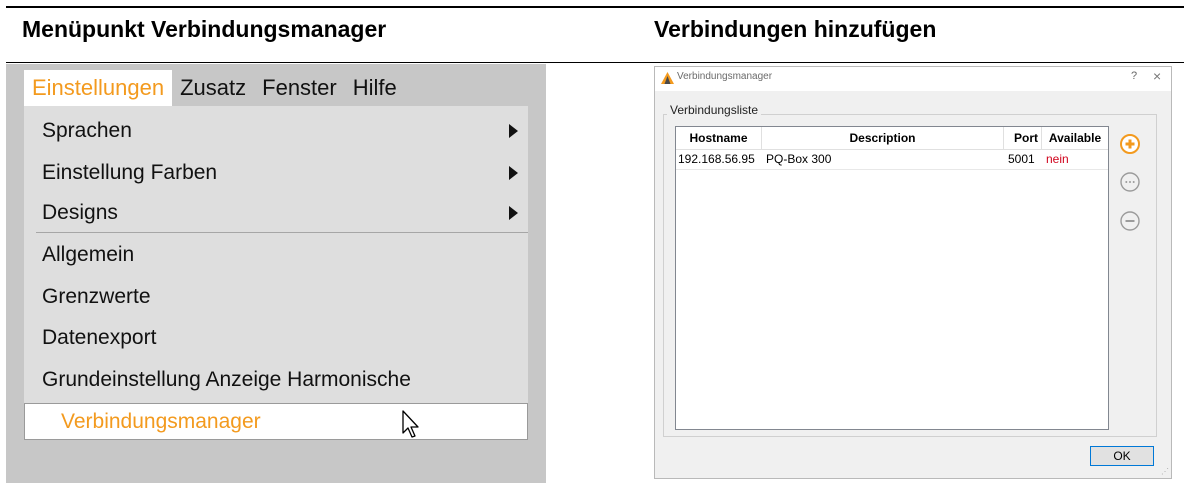  I want to click on remove-circle-icon, so click(1130, 221).